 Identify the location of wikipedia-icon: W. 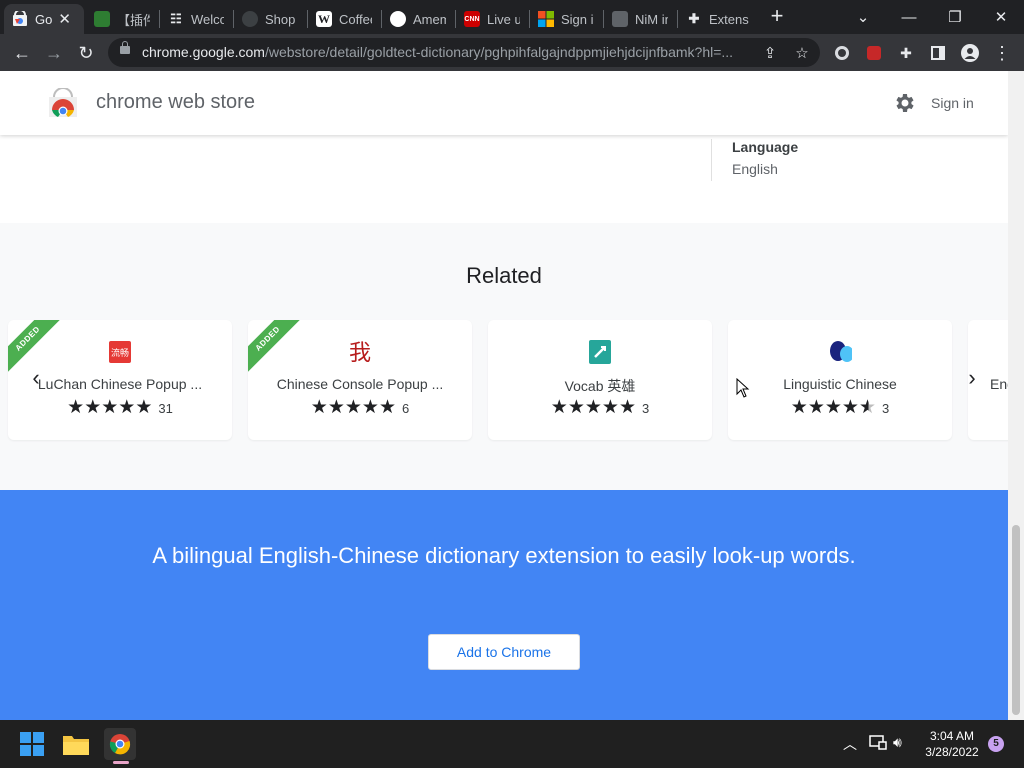
(324, 19).